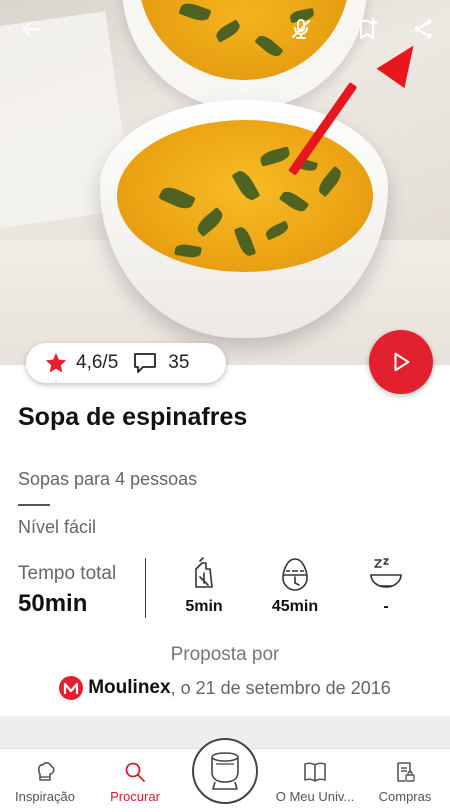 The image size is (450, 812). I want to click on arrow-left-icon, so click(31, 29).